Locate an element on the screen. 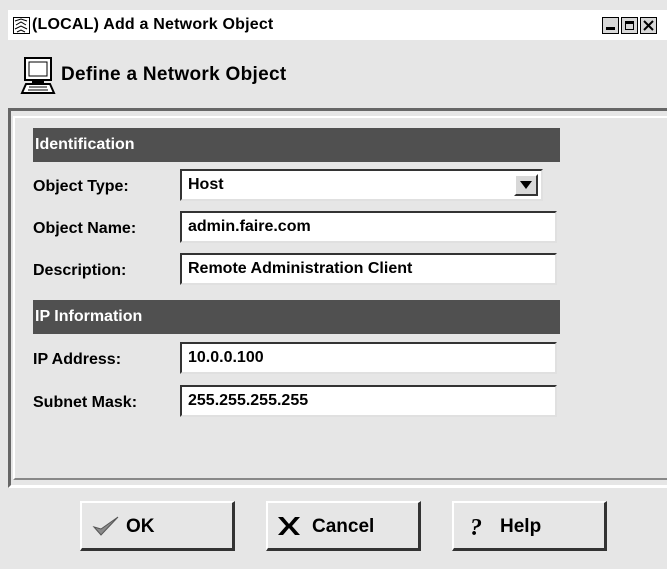 The height and width of the screenshot is (569, 667). dialog-heading: Define a Network Object is located at coordinates (174, 74).